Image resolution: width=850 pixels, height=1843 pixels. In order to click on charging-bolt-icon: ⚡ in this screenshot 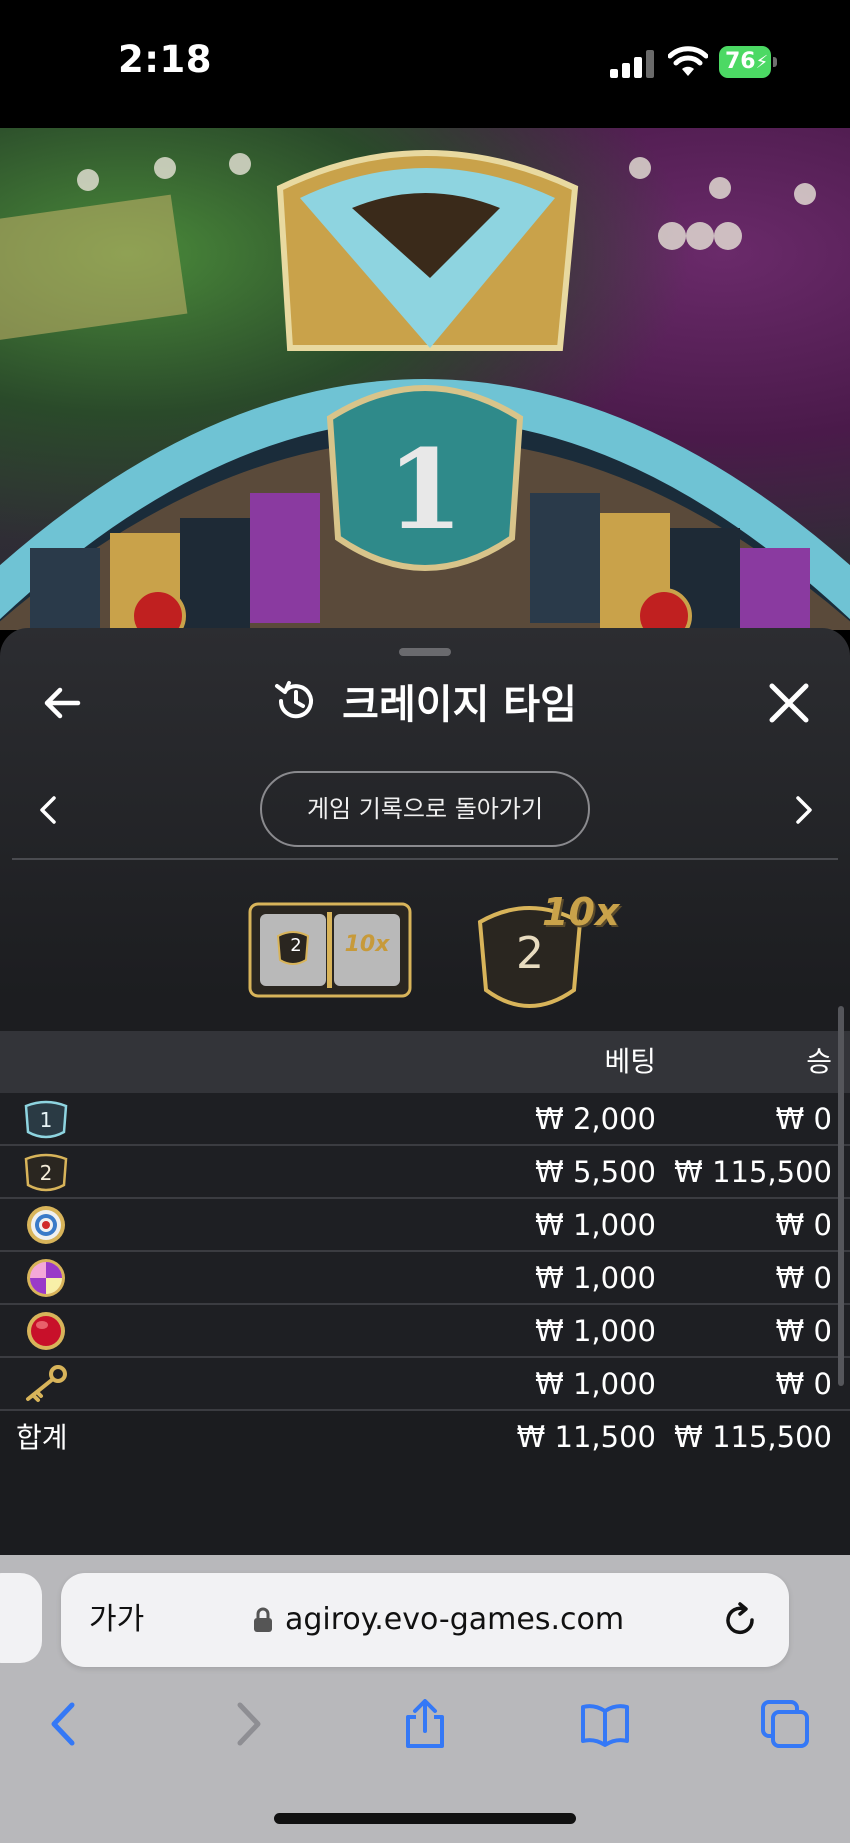, I will do `click(762, 62)`.